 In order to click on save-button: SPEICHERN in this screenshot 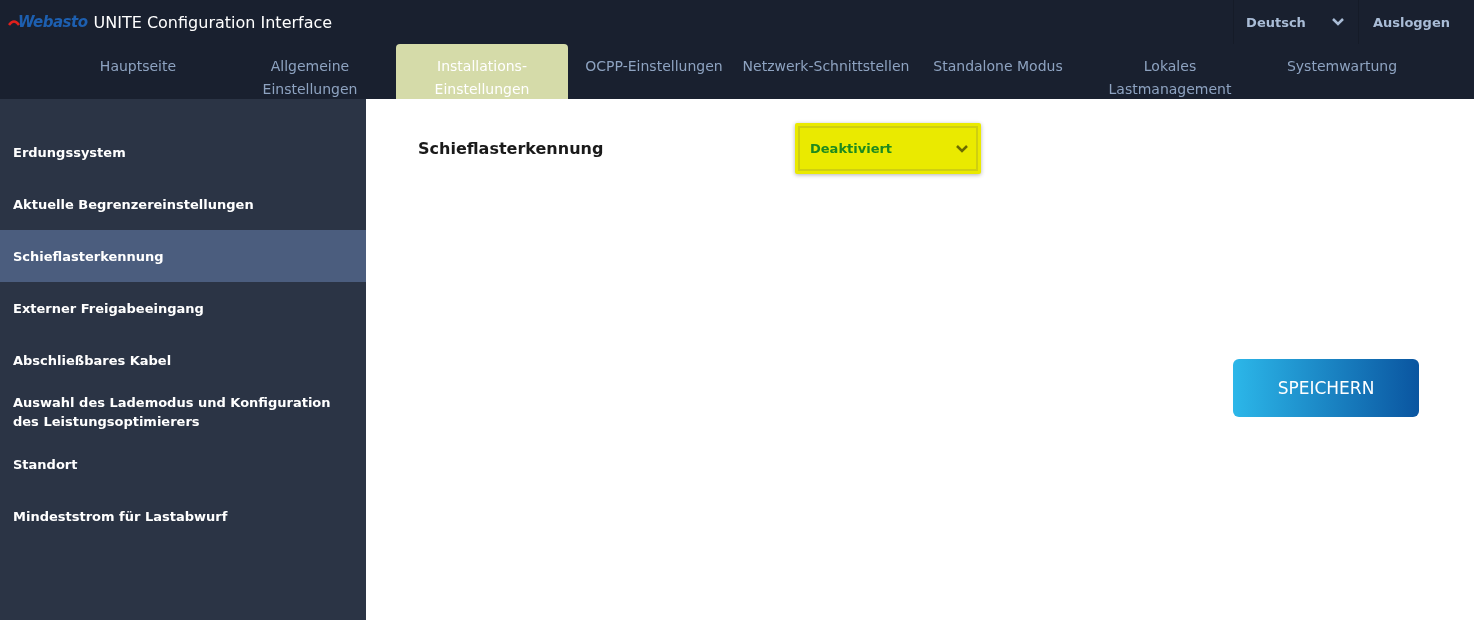, I will do `click(1326, 388)`.